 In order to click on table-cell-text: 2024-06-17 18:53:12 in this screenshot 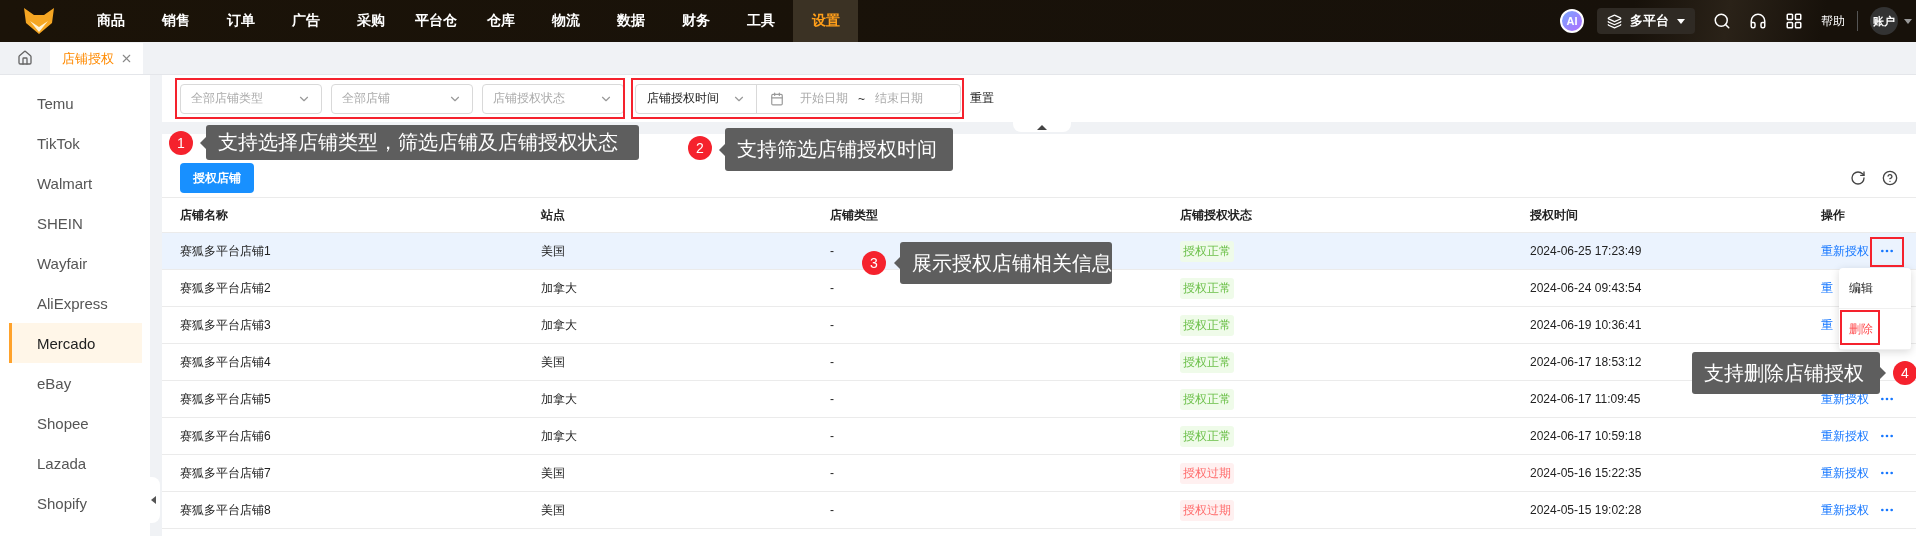, I will do `click(1586, 362)`.